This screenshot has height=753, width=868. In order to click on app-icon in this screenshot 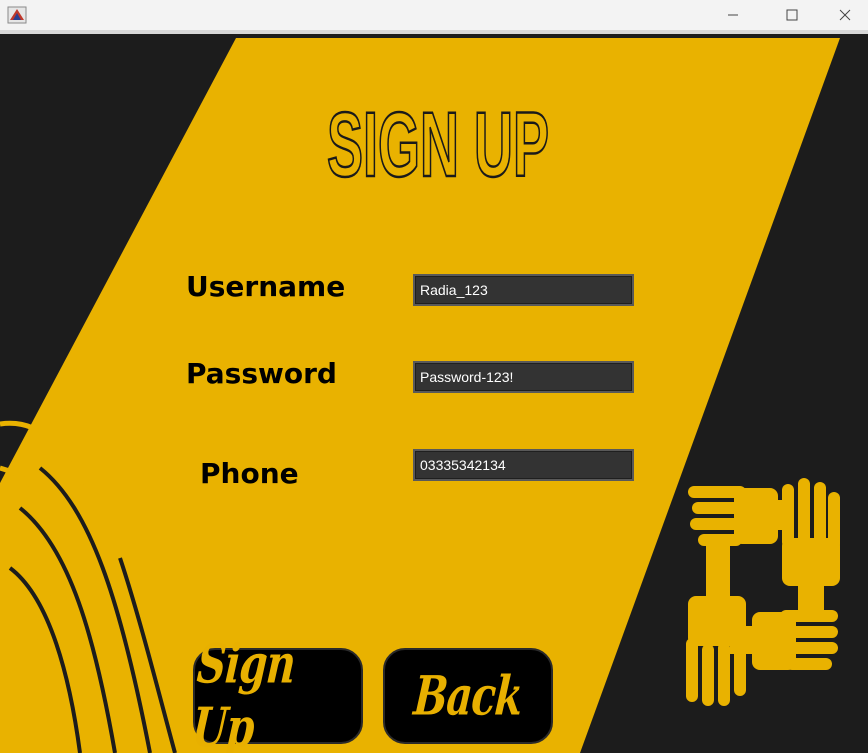, I will do `click(17, 15)`.